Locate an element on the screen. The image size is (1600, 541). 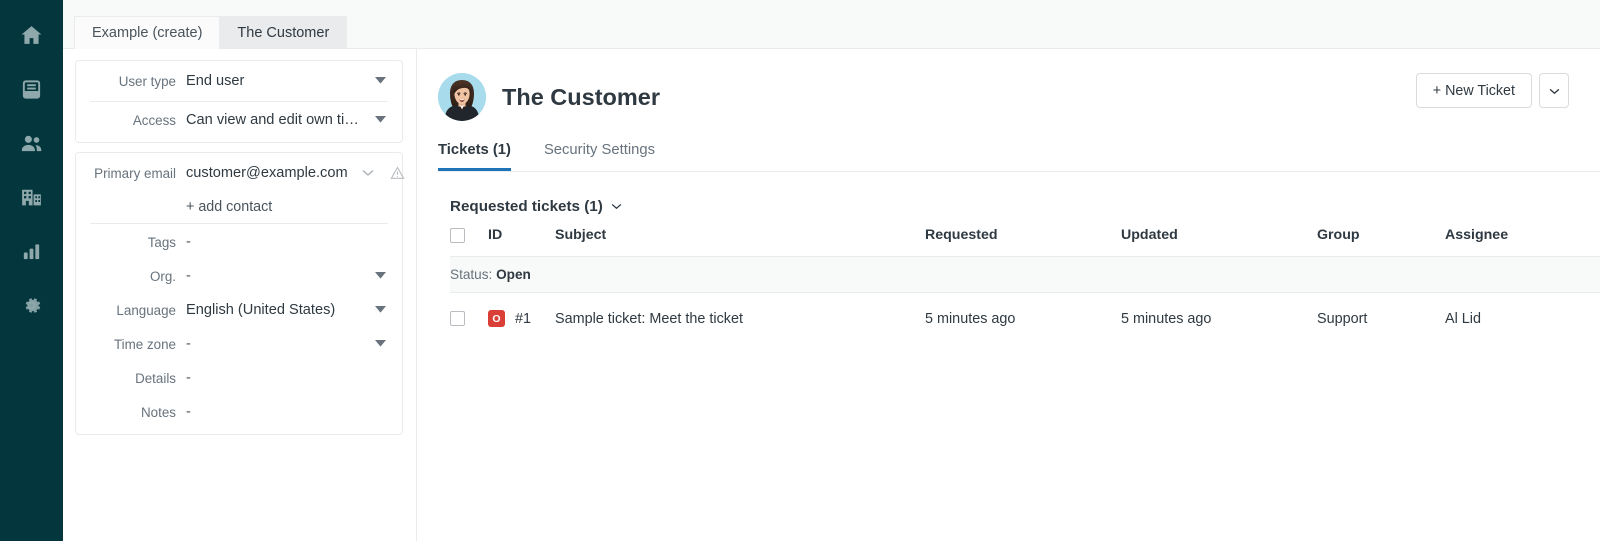
tab-label: Tickets (1) is located at coordinates (474, 150).